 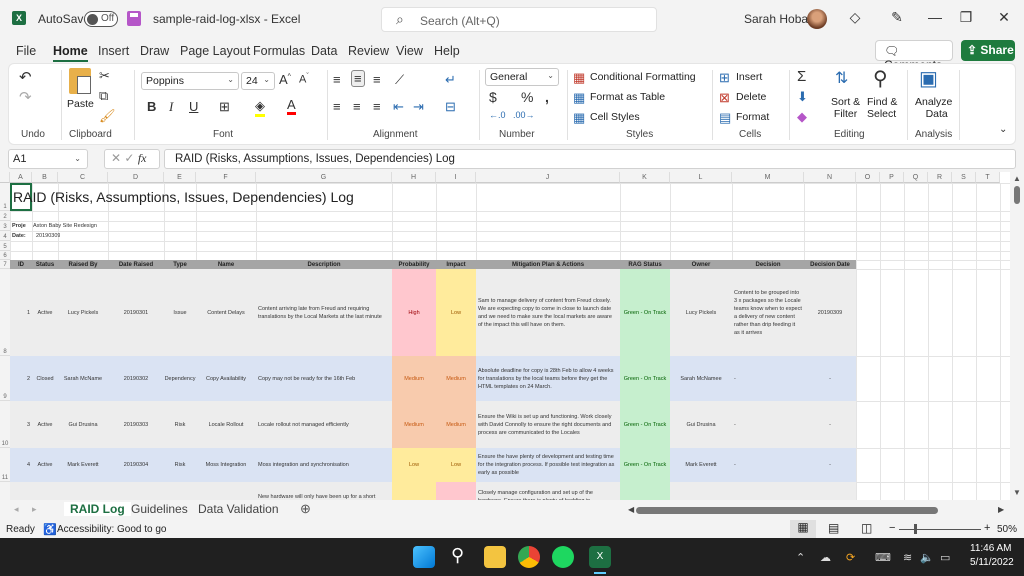 I want to click on fill-color-icon: ◈, so click(x=260, y=107).